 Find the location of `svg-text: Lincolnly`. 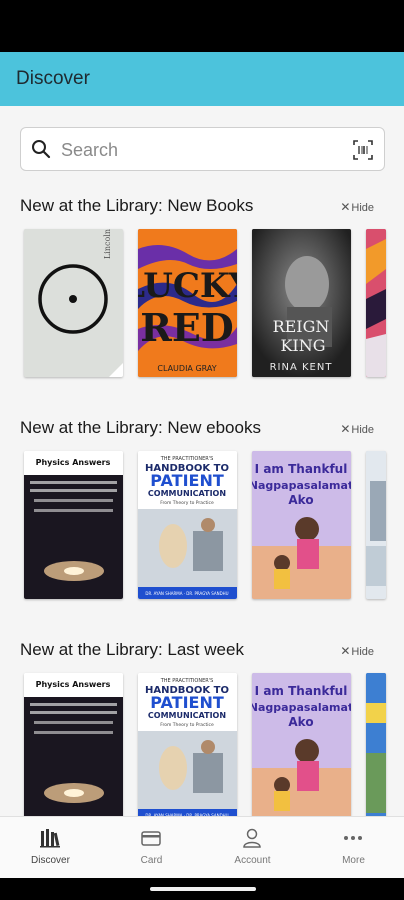

svg-text: Lincolnly is located at coordinates (107, 244).